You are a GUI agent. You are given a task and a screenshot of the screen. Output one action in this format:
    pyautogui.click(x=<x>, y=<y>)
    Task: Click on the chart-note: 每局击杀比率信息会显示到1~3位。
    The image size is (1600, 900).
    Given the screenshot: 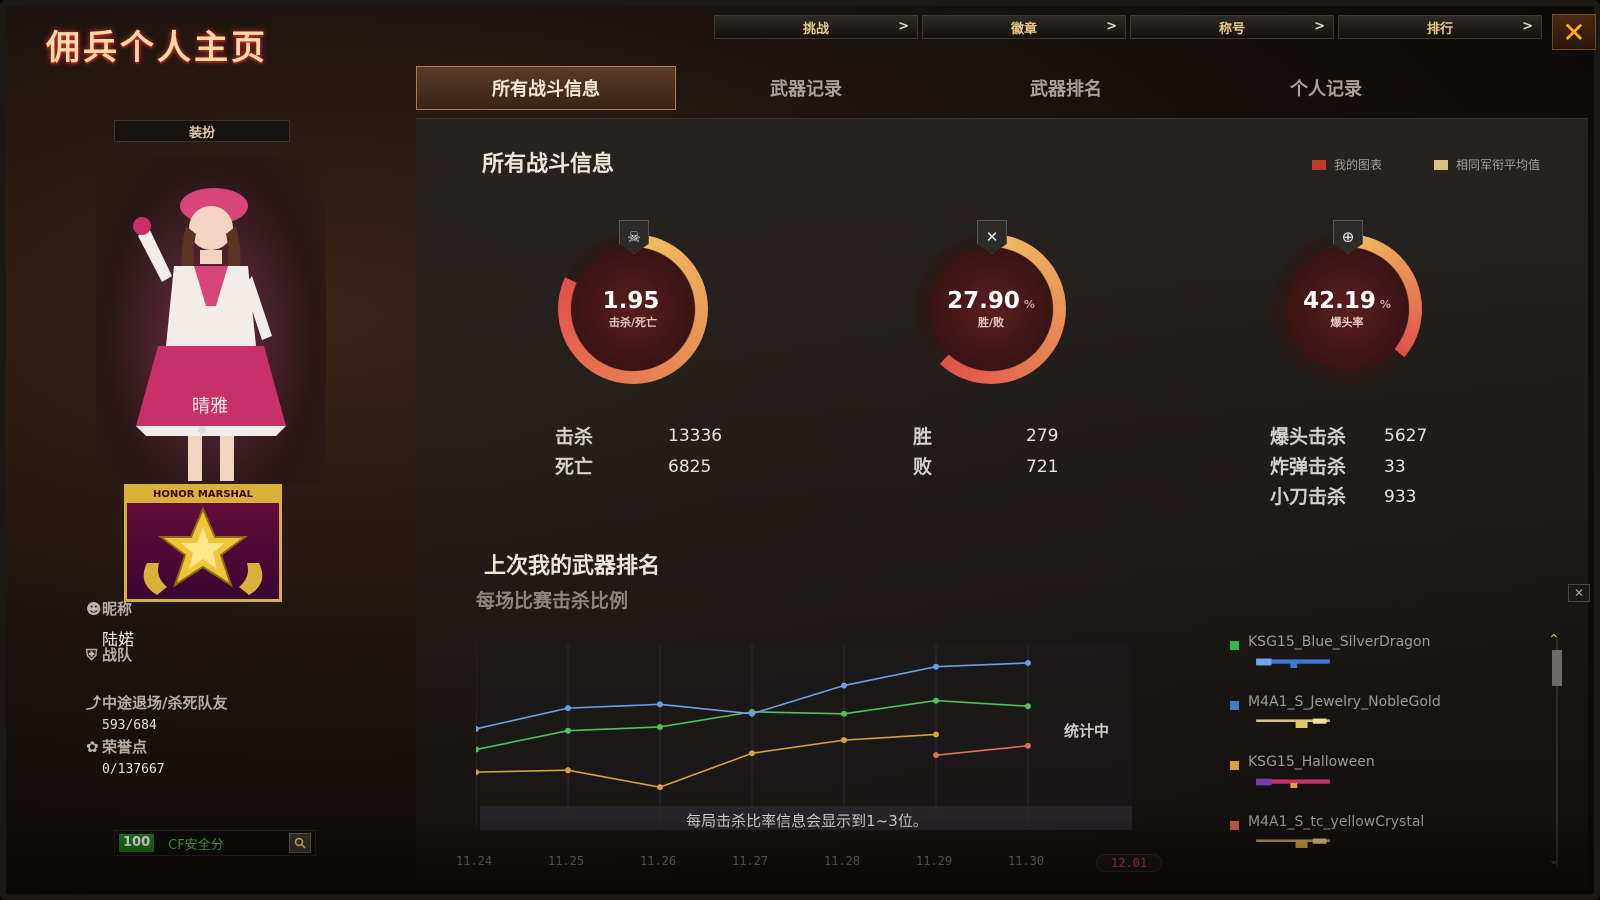 What is the action you would take?
    pyautogui.click(x=807, y=821)
    